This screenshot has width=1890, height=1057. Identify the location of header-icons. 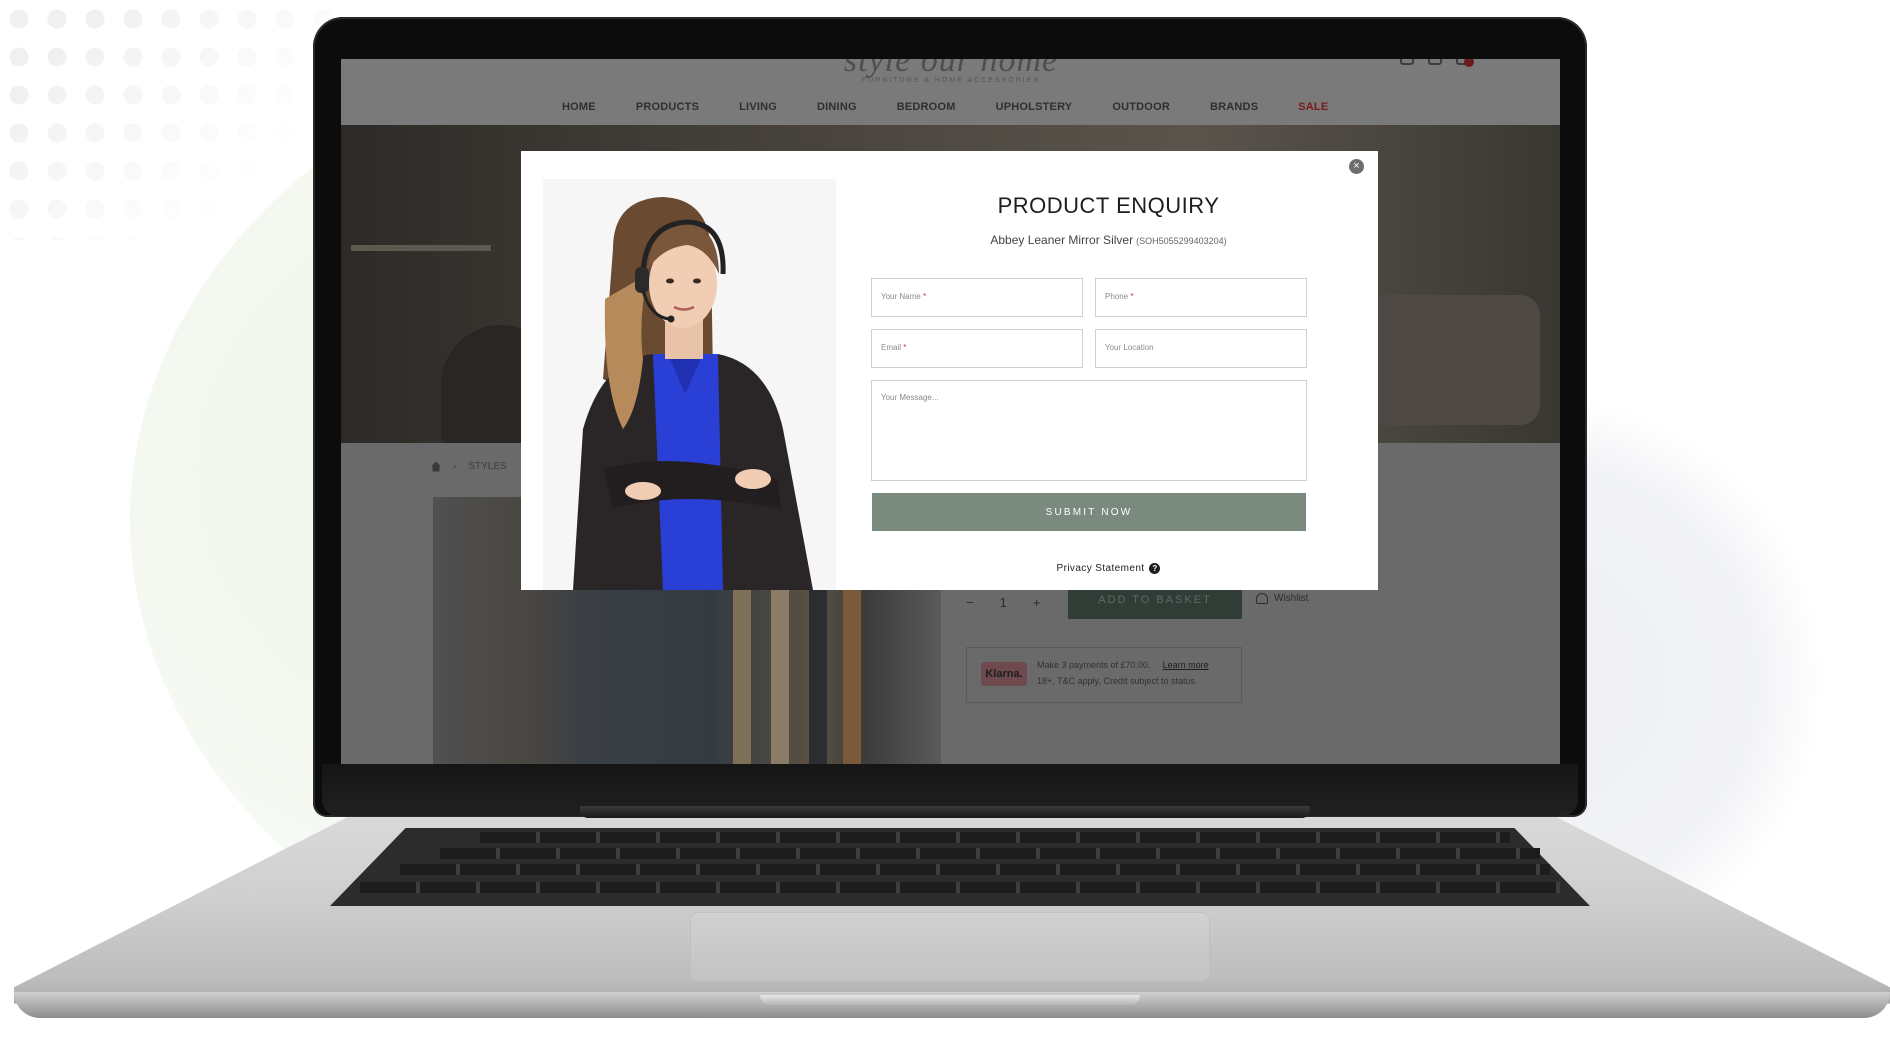
(1437, 63).